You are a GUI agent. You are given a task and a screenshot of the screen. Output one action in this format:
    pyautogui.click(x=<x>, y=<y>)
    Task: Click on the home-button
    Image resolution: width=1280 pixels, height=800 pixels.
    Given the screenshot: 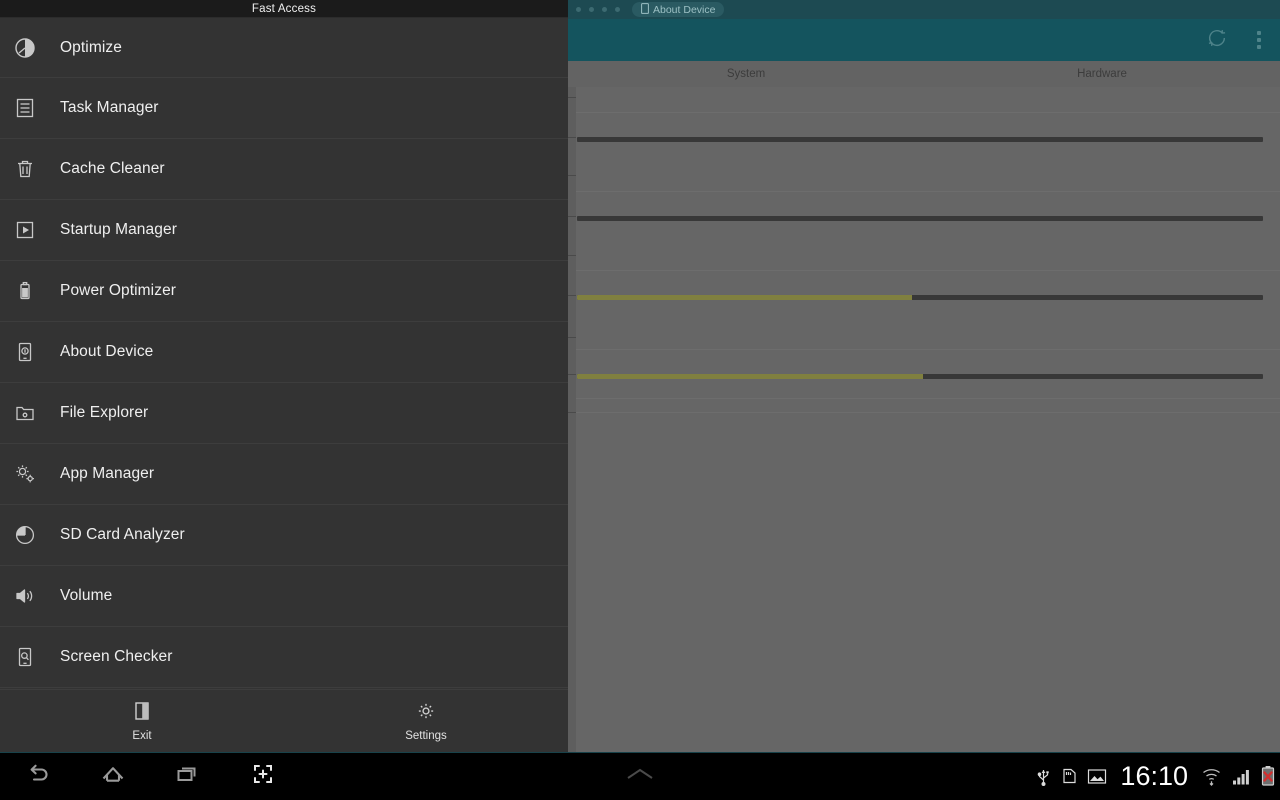 What is the action you would take?
    pyautogui.click(x=112, y=776)
    